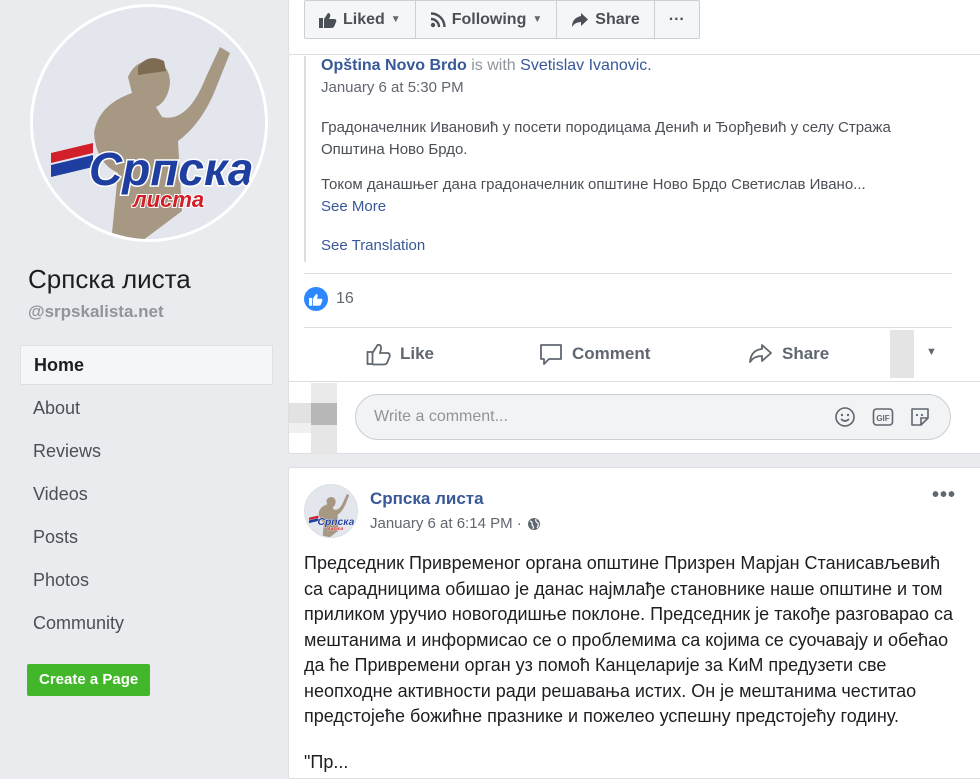 The image size is (980, 779). I want to click on following-label: Following, so click(489, 19).